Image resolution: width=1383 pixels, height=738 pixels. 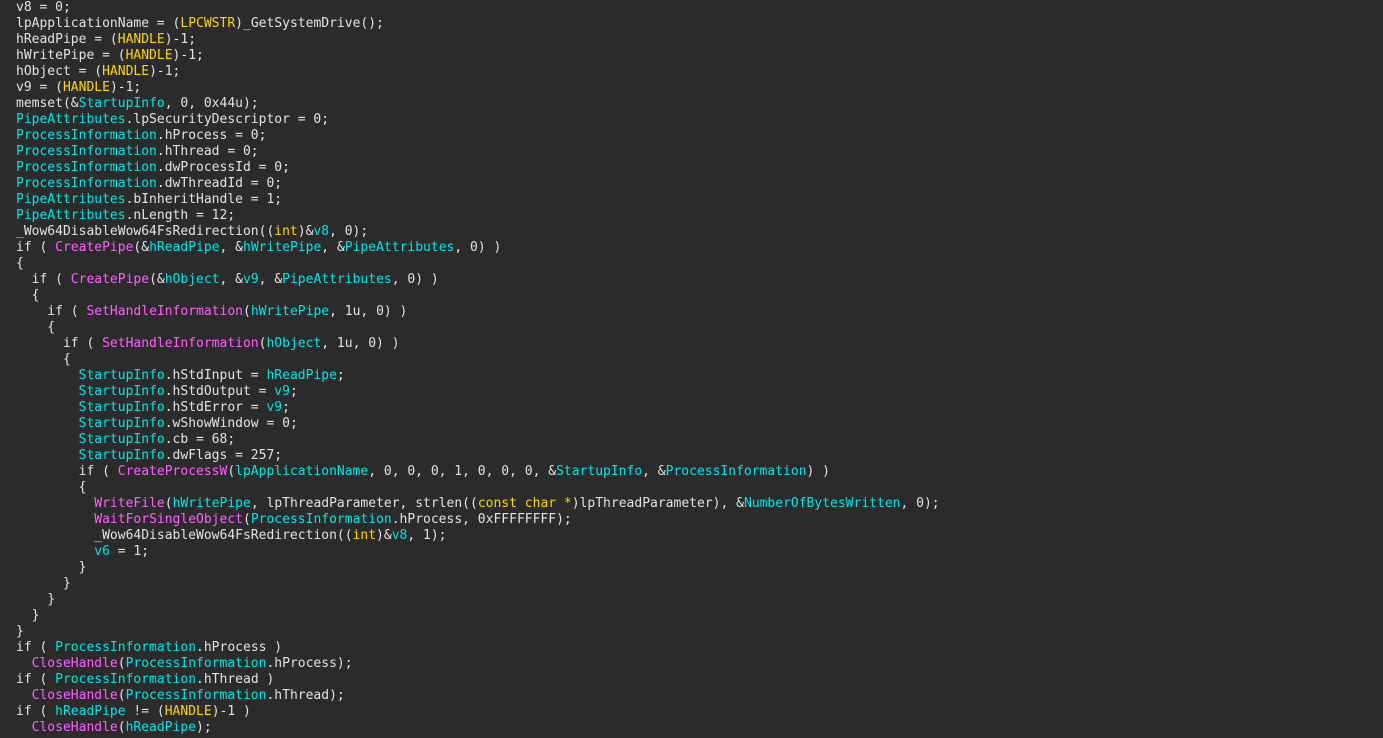 What do you see at coordinates (180, 215) in the screenshot?
I see `code-text: .nLength = 12;` at bounding box center [180, 215].